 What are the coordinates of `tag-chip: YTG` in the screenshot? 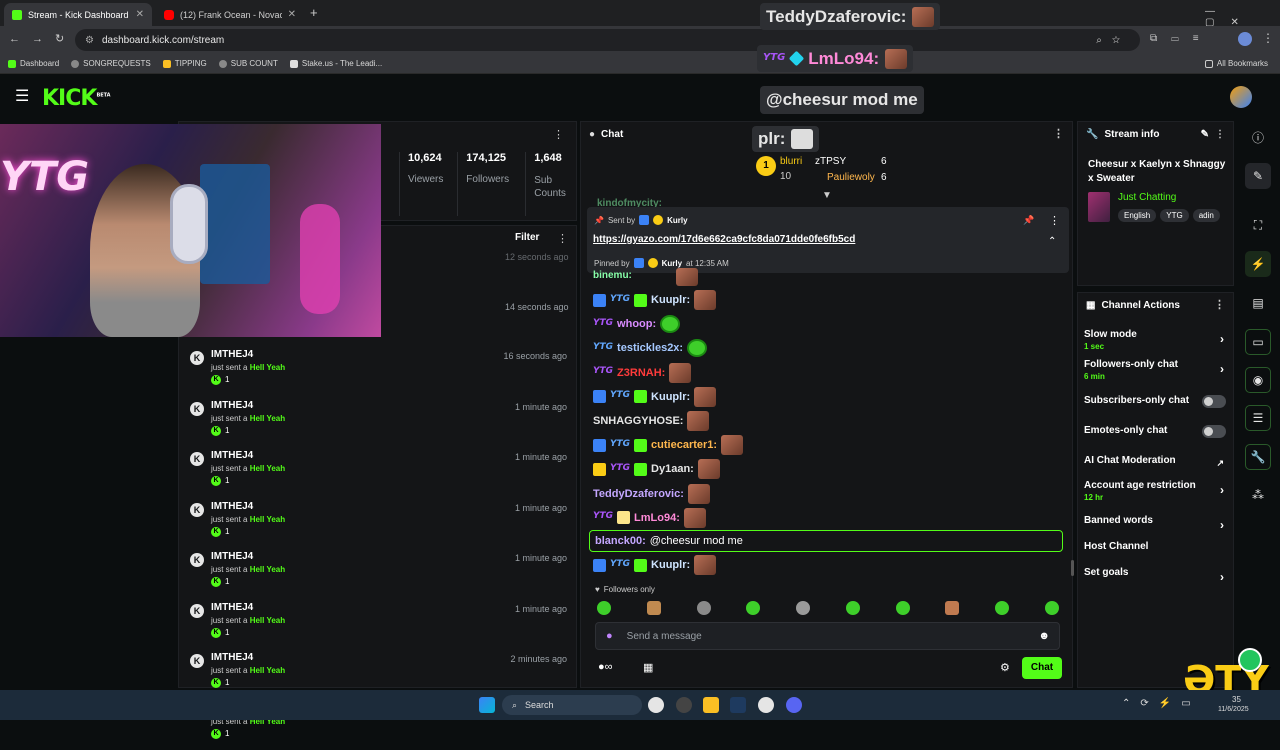 It's located at (1174, 215).